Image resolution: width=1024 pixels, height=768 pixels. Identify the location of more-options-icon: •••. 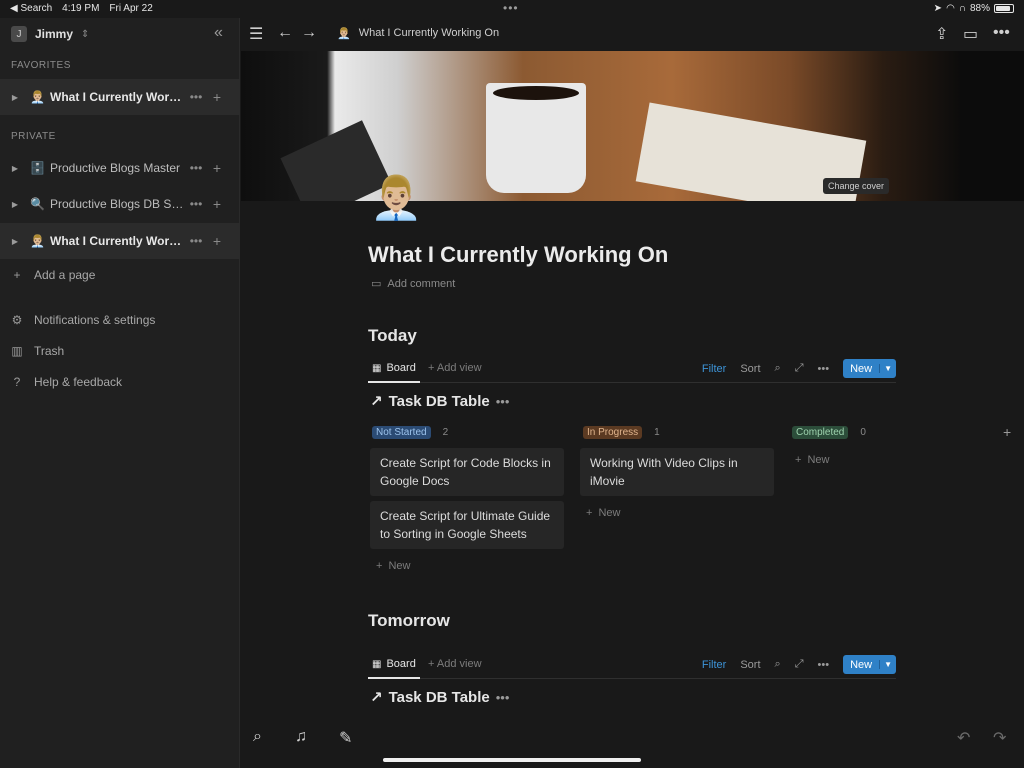
(1001, 33).